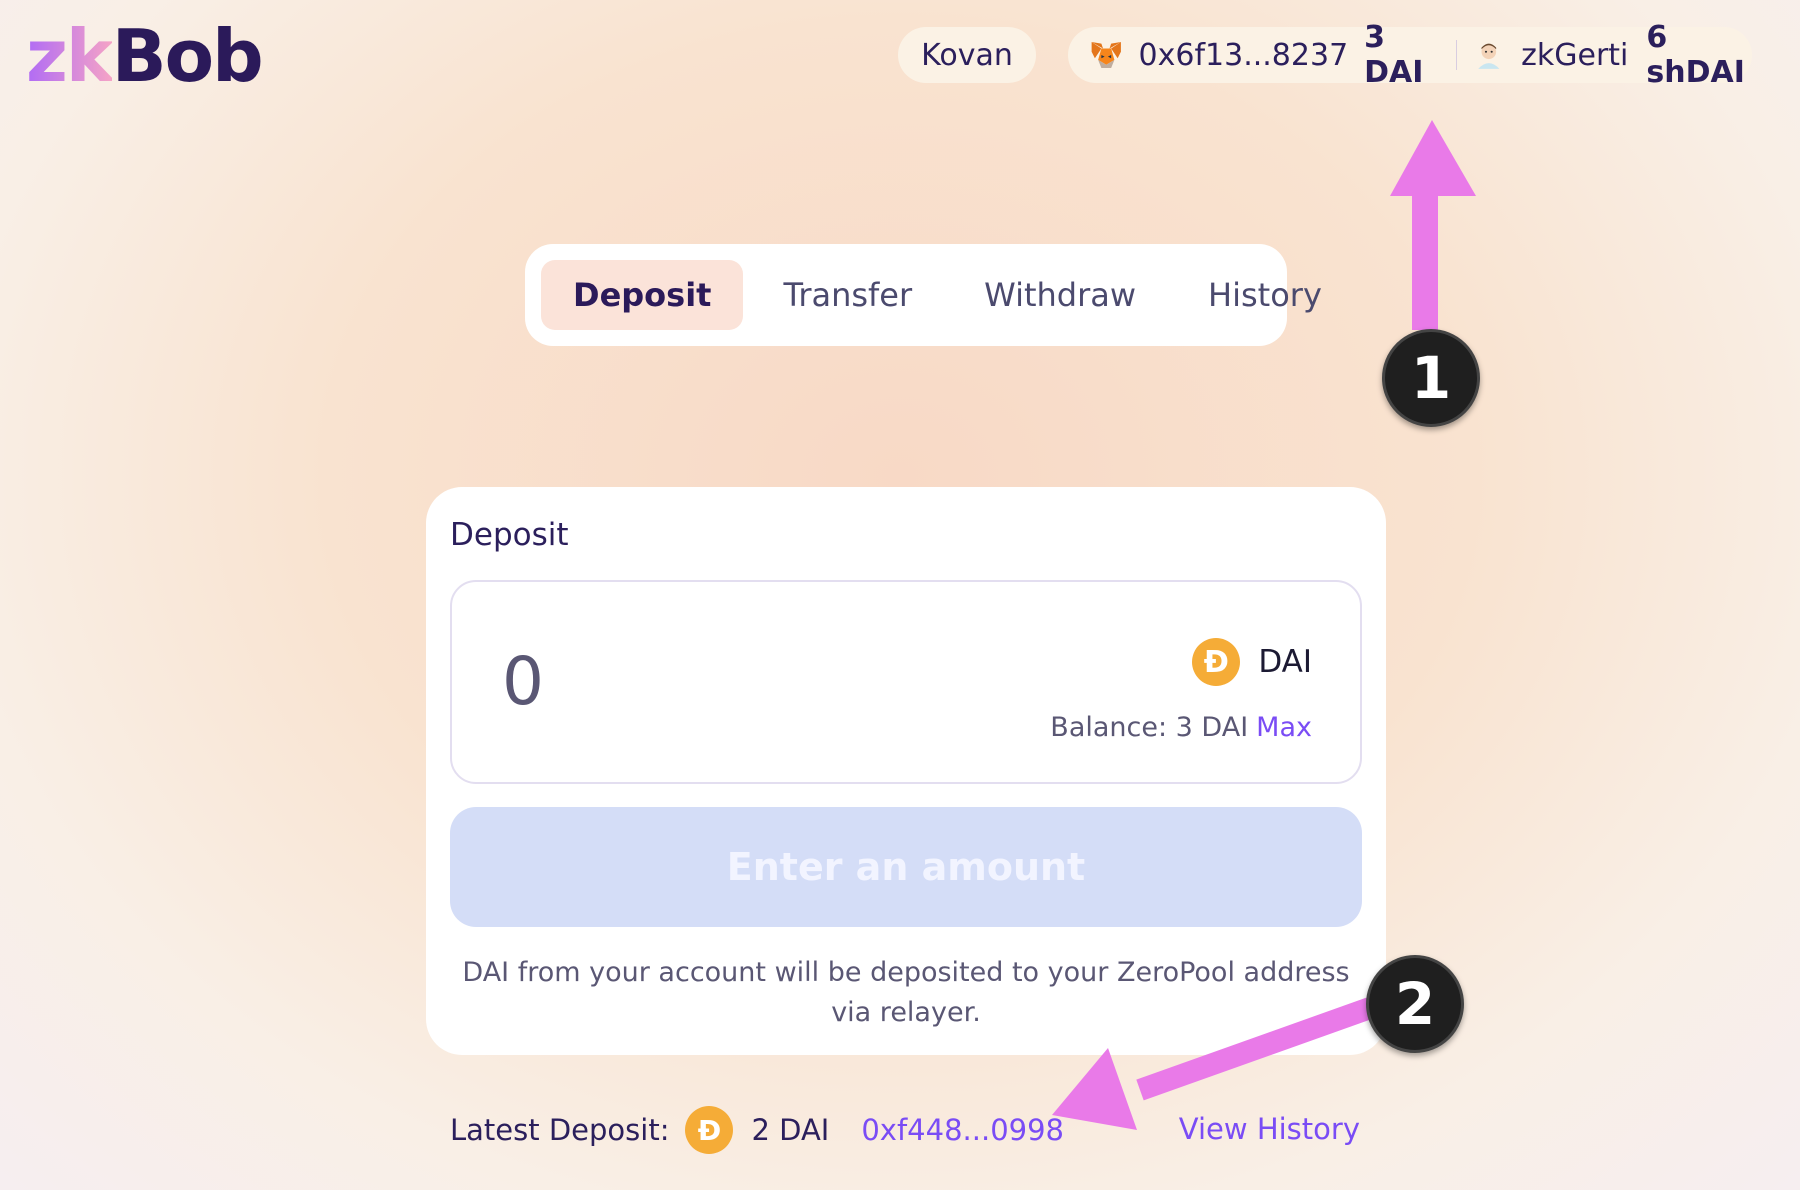  Describe the element at coordinates (1285, 662) in the screenshot. I see `token-symbol: DAI` at that location.